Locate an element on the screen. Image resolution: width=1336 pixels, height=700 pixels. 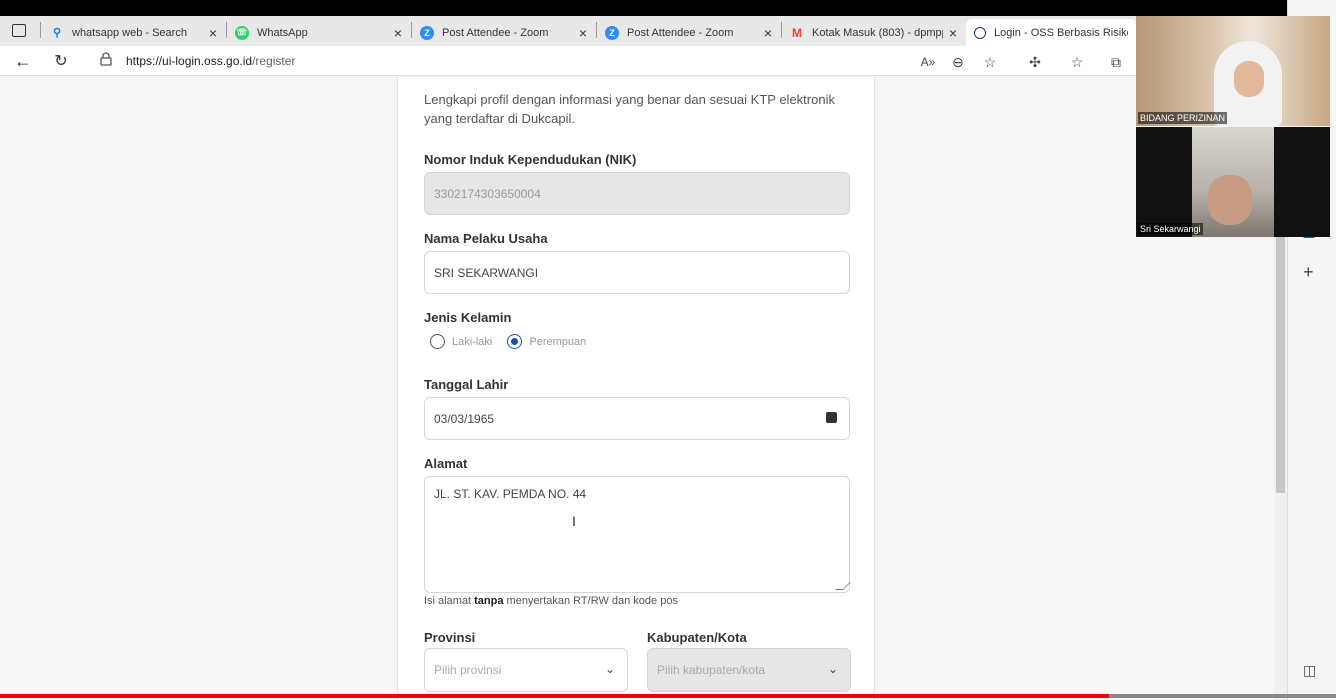
url-host: https://ui-login.oss.go.id is located at coordinates (189, 61).